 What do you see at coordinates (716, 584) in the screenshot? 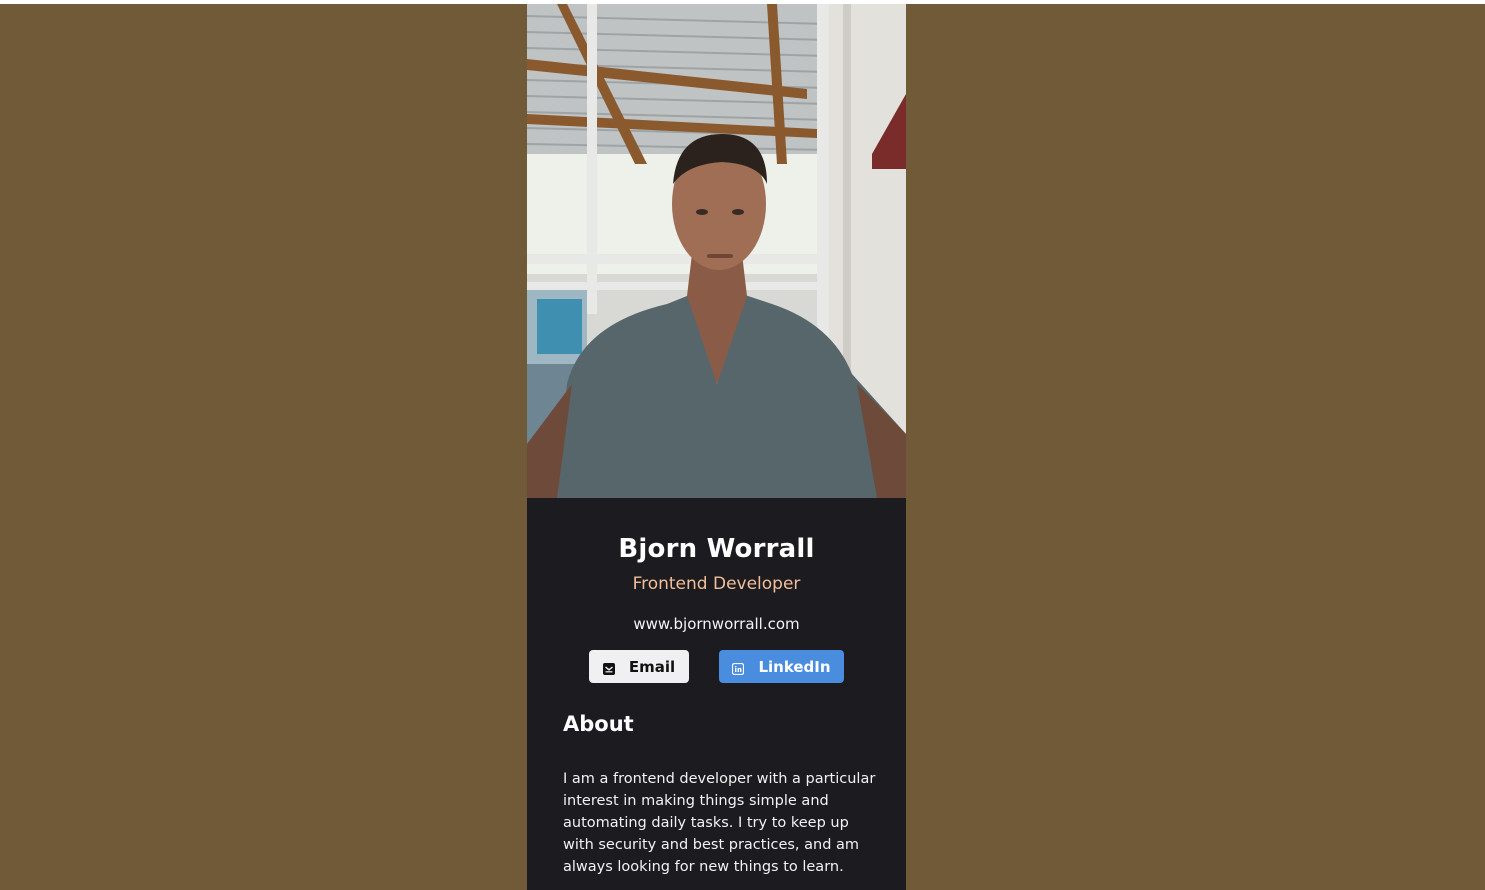
I see `profile-role: Frontend Developer` at bounding box center [716, 584].